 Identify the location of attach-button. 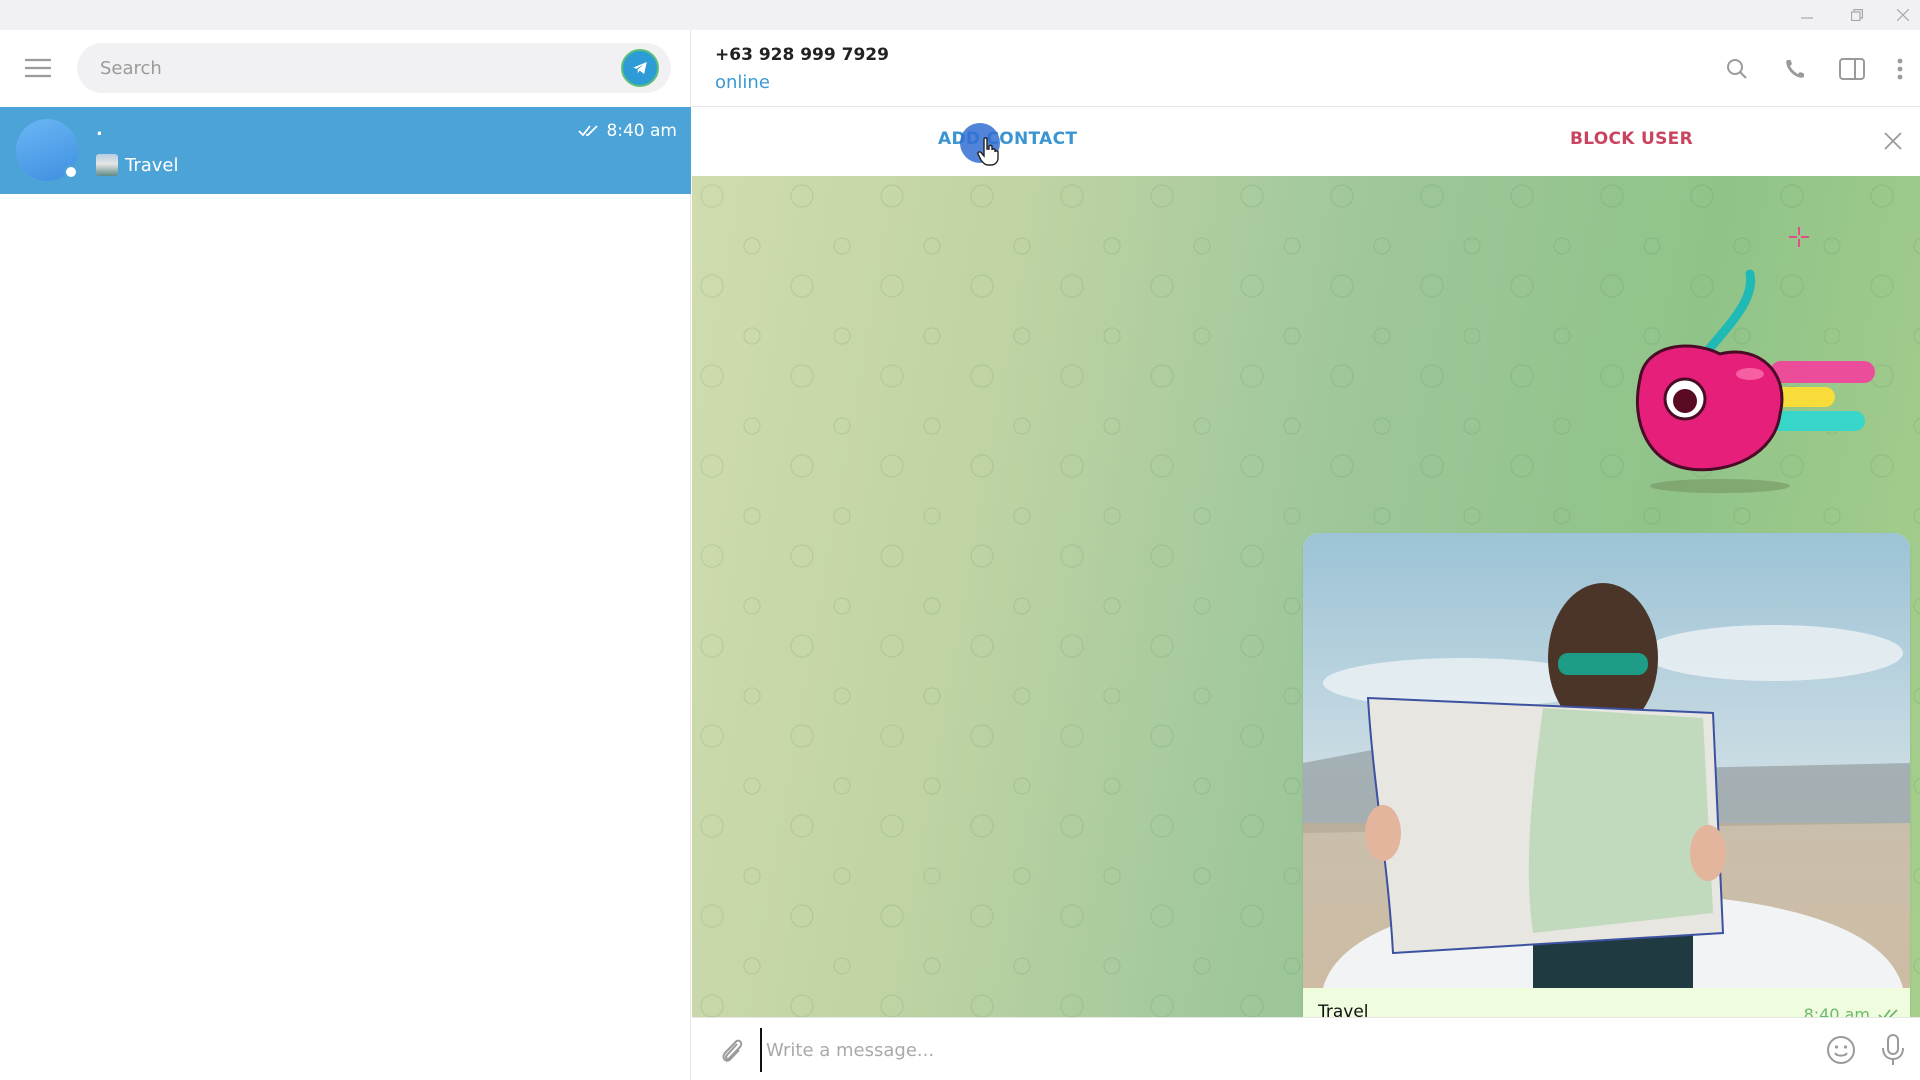
(732, 1050).